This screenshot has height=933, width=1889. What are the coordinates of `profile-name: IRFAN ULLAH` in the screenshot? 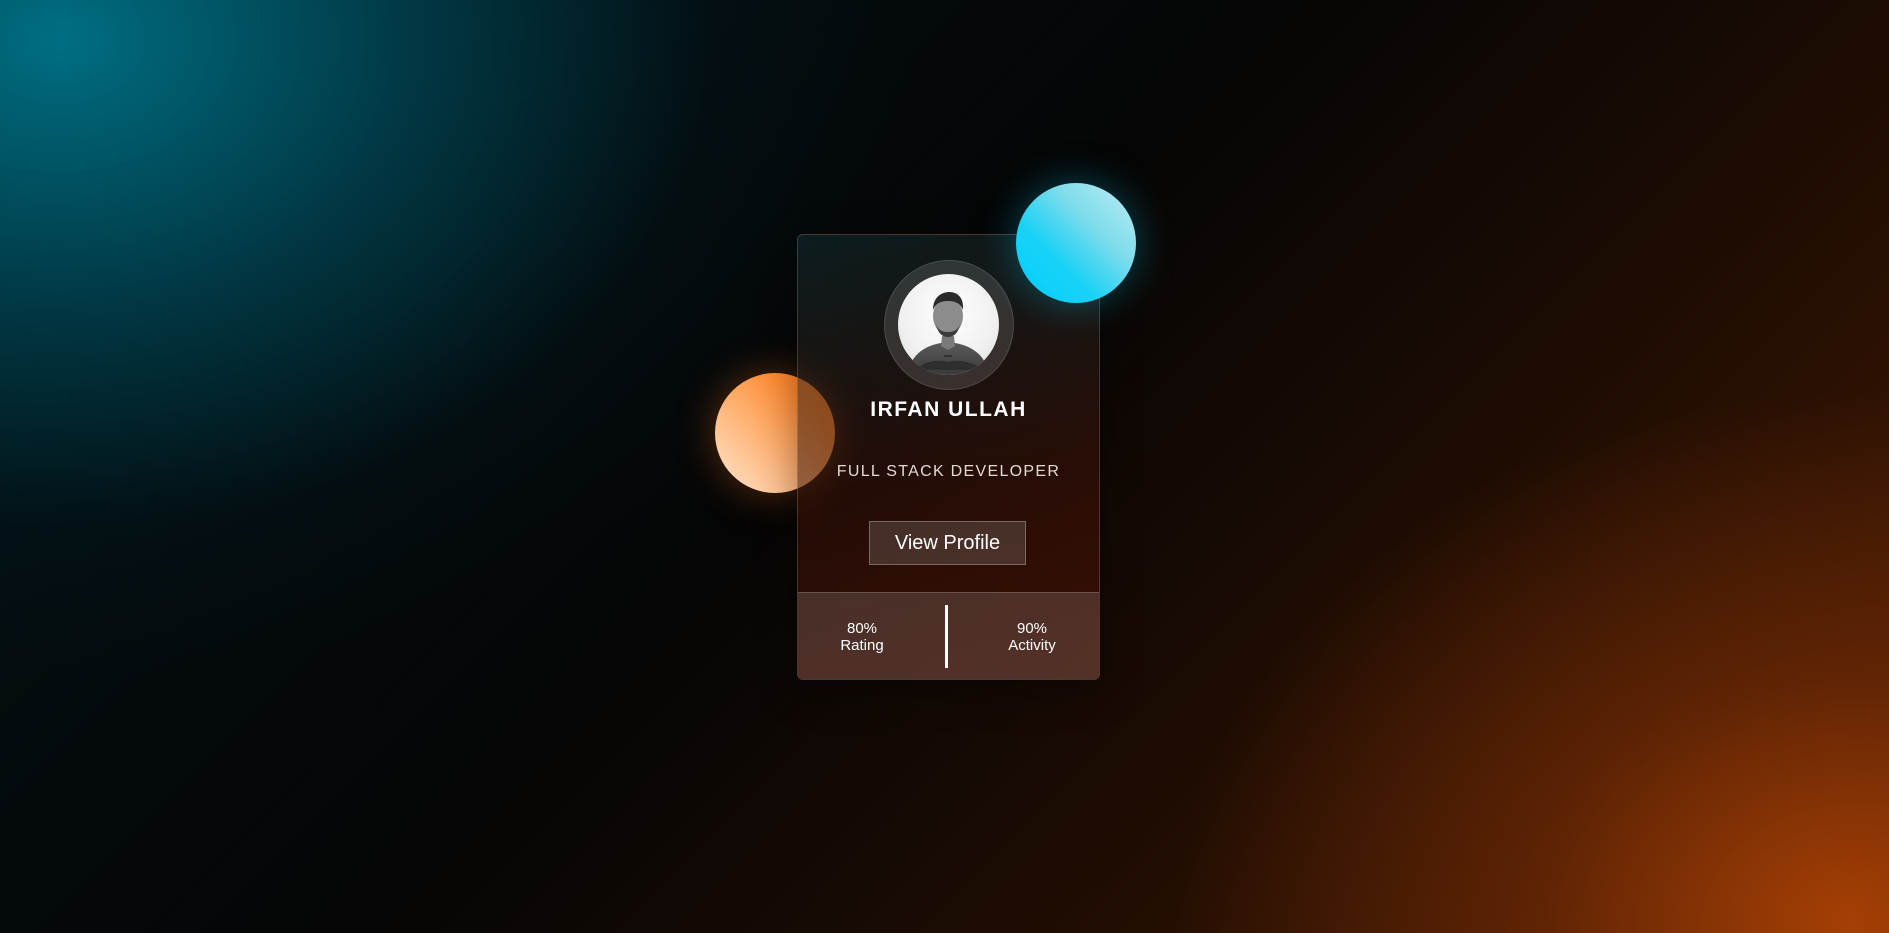 It's located at (948, 409).